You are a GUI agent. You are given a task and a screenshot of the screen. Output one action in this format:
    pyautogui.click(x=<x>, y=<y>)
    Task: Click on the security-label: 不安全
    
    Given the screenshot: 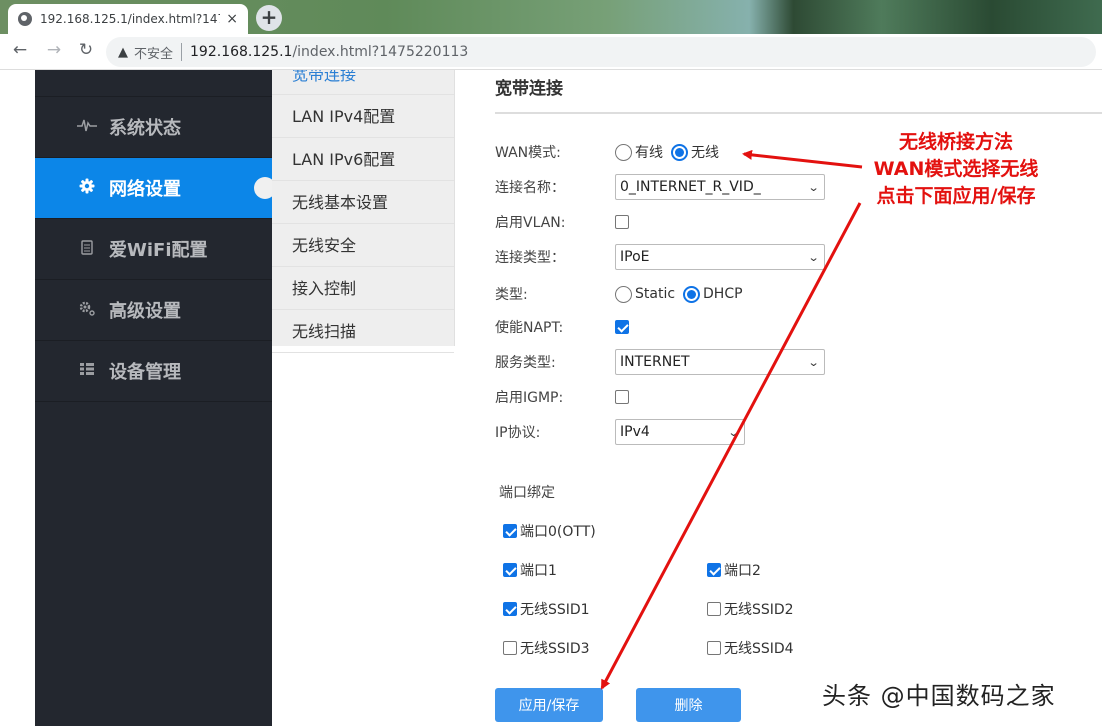 What is the action you would take?
    pyautogui.click(x=153, y=52)
    